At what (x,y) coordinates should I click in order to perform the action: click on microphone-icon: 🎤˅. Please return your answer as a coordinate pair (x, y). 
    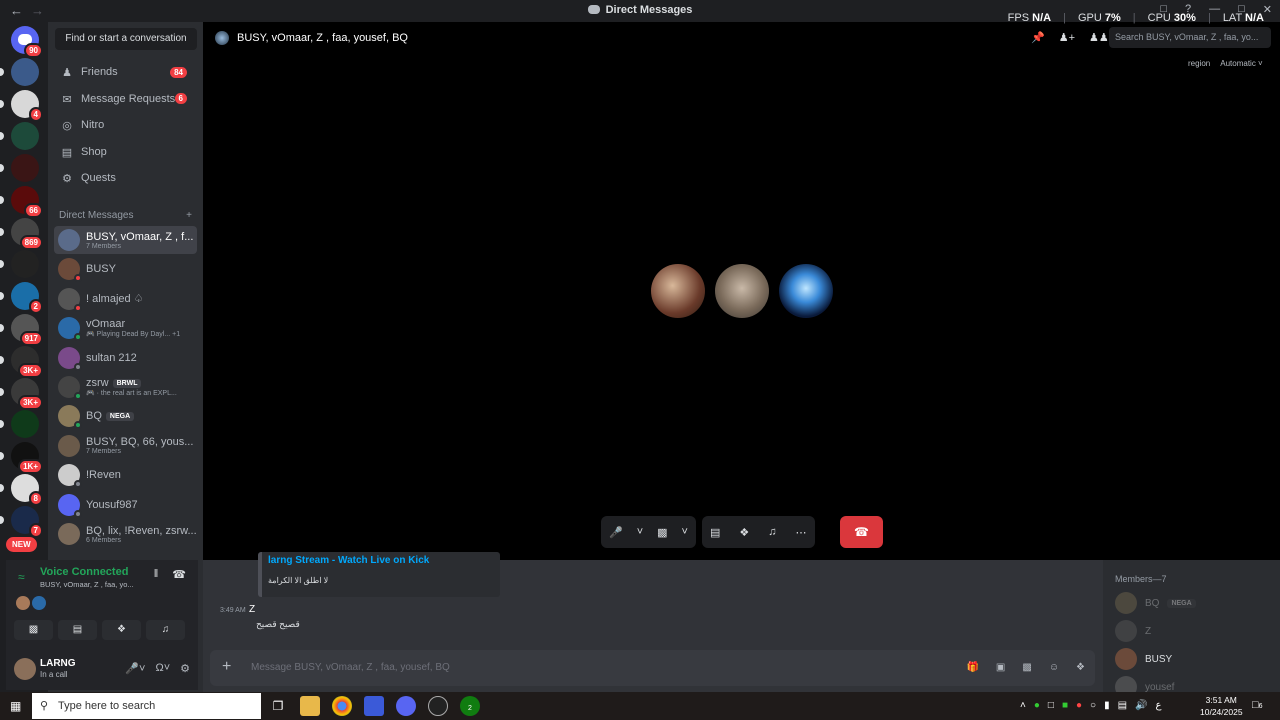
    Looking at the image, I should click on (135, 668).